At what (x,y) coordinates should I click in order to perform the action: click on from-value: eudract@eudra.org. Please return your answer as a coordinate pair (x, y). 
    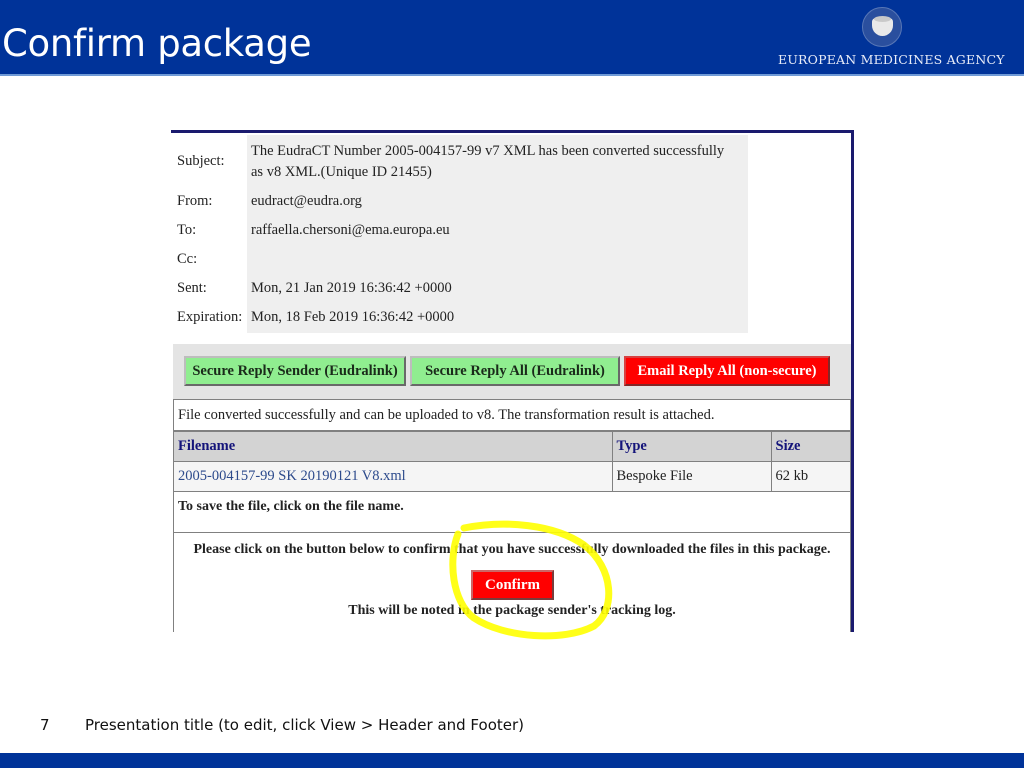
    Looking at the image, I should click on (306, 201).